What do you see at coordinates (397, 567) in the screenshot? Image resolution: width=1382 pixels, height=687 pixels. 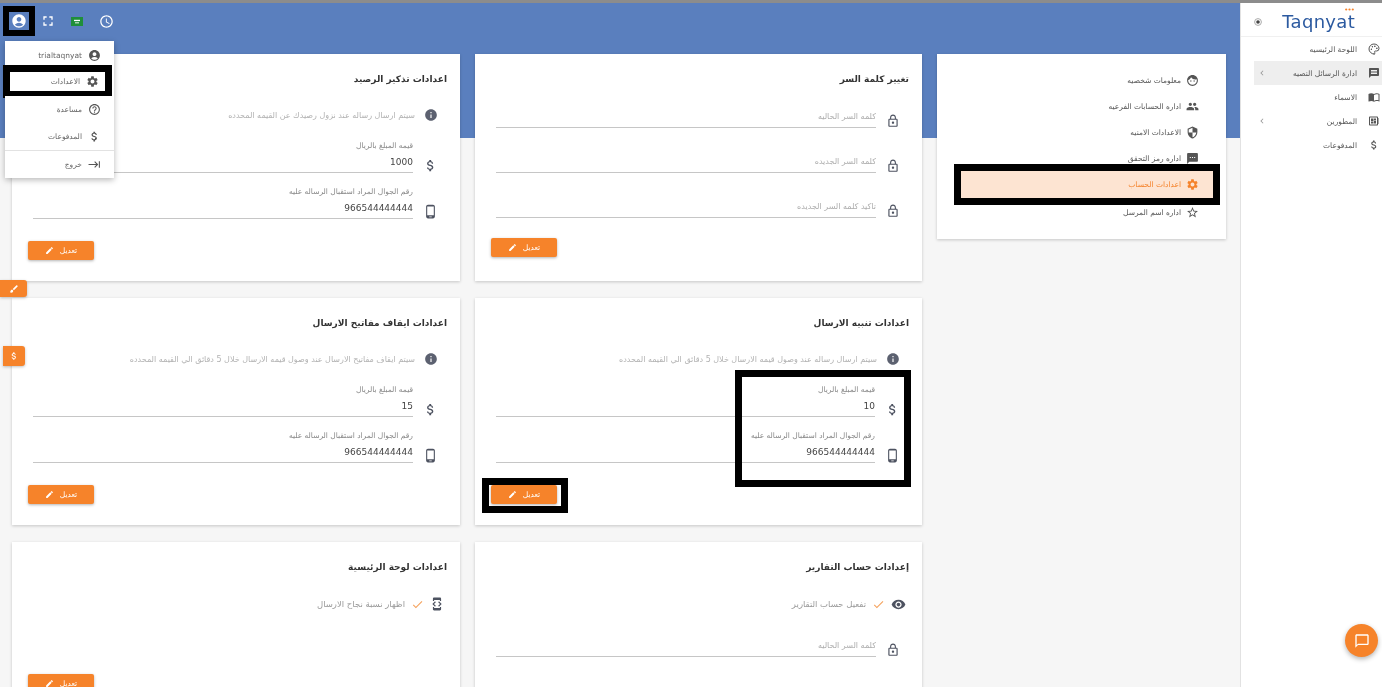 I see `card-title: اعدادات لوحة الرئيسية` at bounding box center [397, 567].